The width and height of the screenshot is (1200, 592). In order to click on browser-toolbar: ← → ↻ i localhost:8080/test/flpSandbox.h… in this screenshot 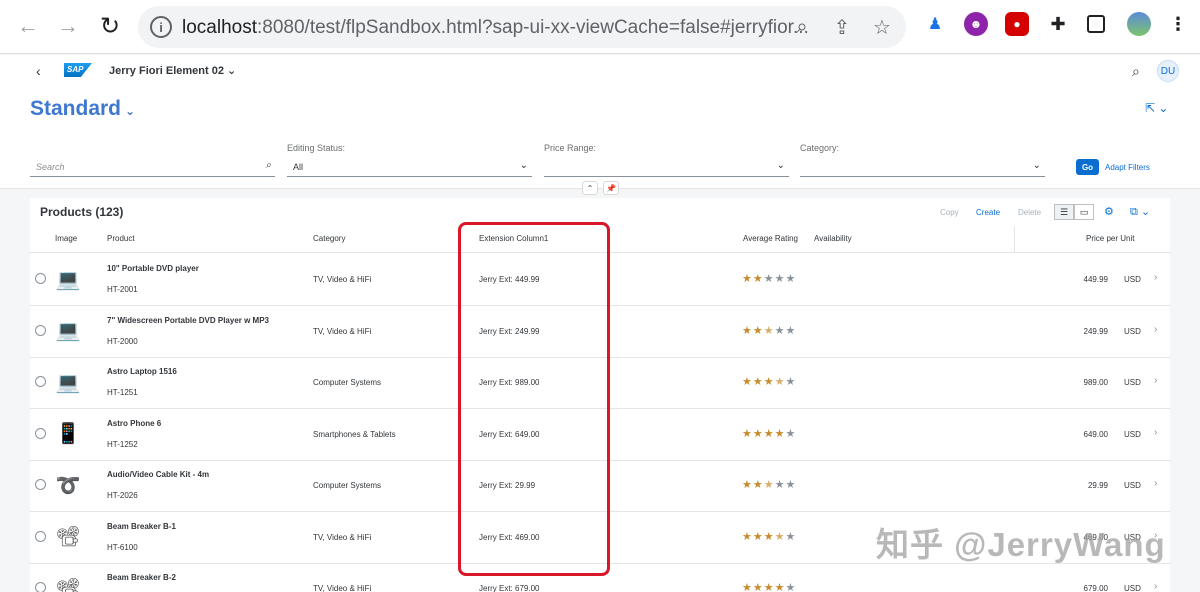, I will do `click(600, 27)`.